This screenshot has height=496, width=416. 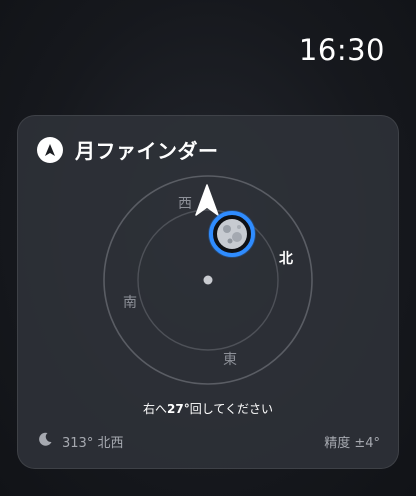 I want to click on azimuth-value: 313° 北西, so click(x=93, y=443).